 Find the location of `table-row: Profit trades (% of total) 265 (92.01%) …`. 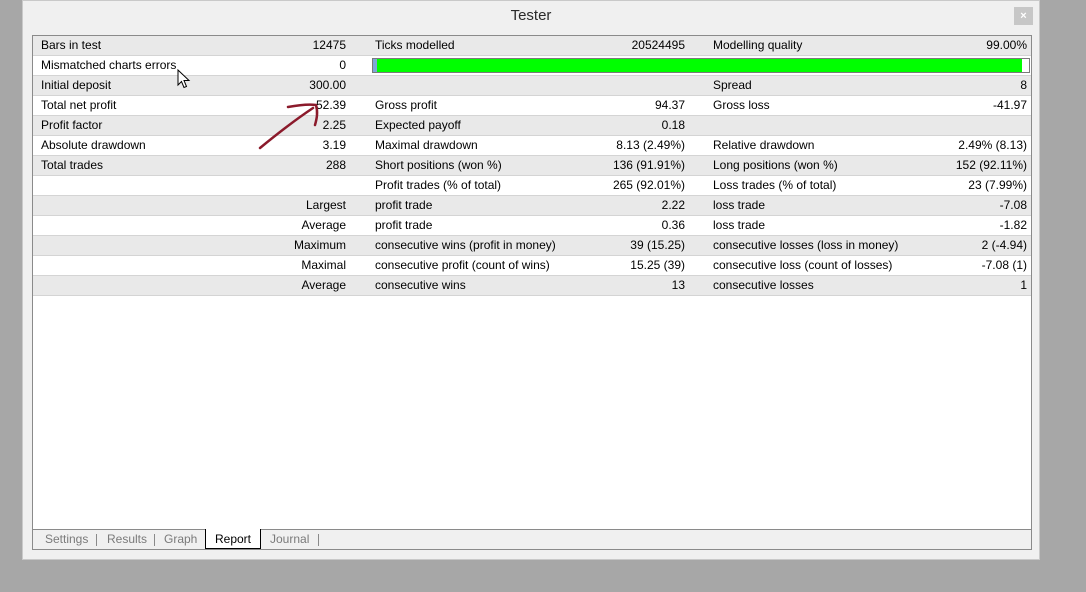

table-row: Profit trades (% of total) 265 (92.01%) … is located at coordinates (532, 186).